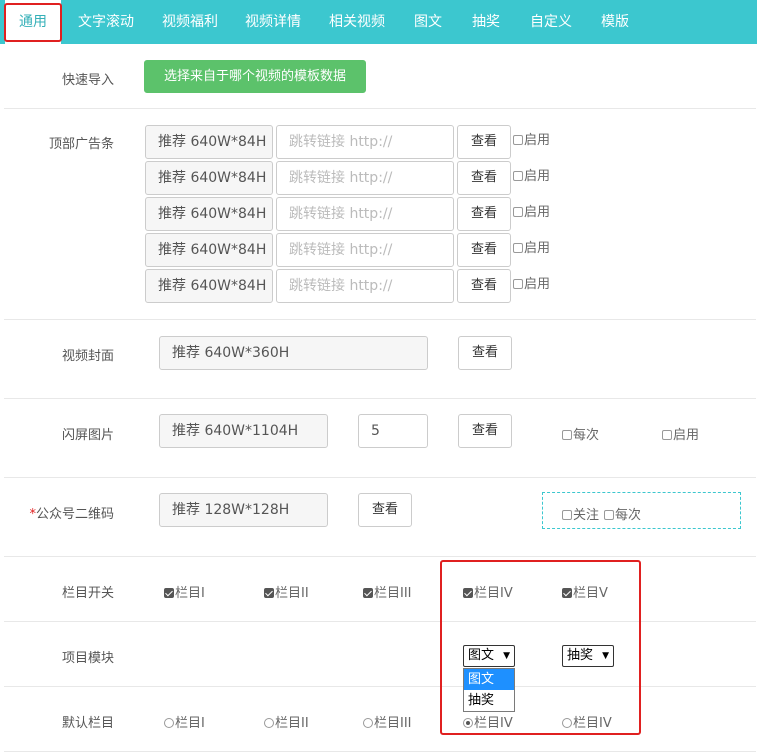 The width and height of the screenshot is (764, 752). What do you see at coordinates (486, 22) in the screenshot?
I see `tab-lottery: 抽奖` at bounding box center [486, 22].